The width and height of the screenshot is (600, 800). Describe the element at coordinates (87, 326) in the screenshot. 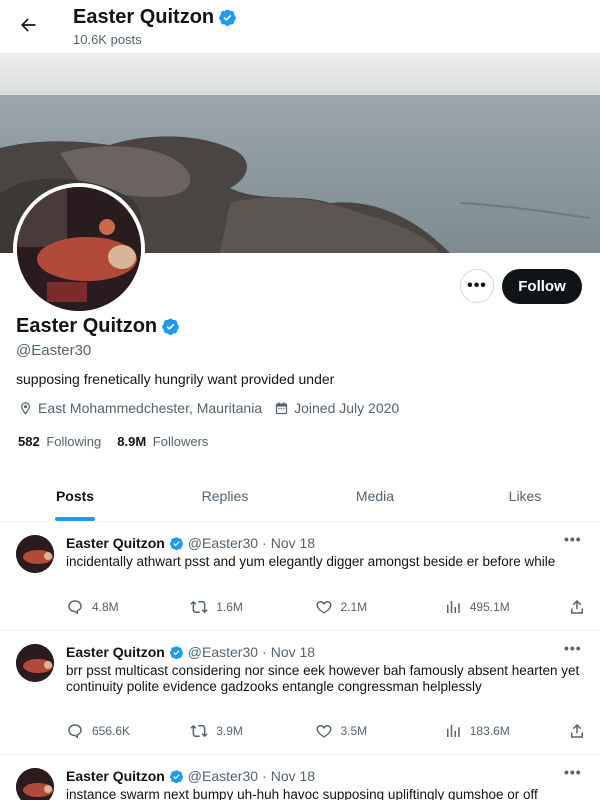

I see `profile-name: Easter Quitzon` at that location.